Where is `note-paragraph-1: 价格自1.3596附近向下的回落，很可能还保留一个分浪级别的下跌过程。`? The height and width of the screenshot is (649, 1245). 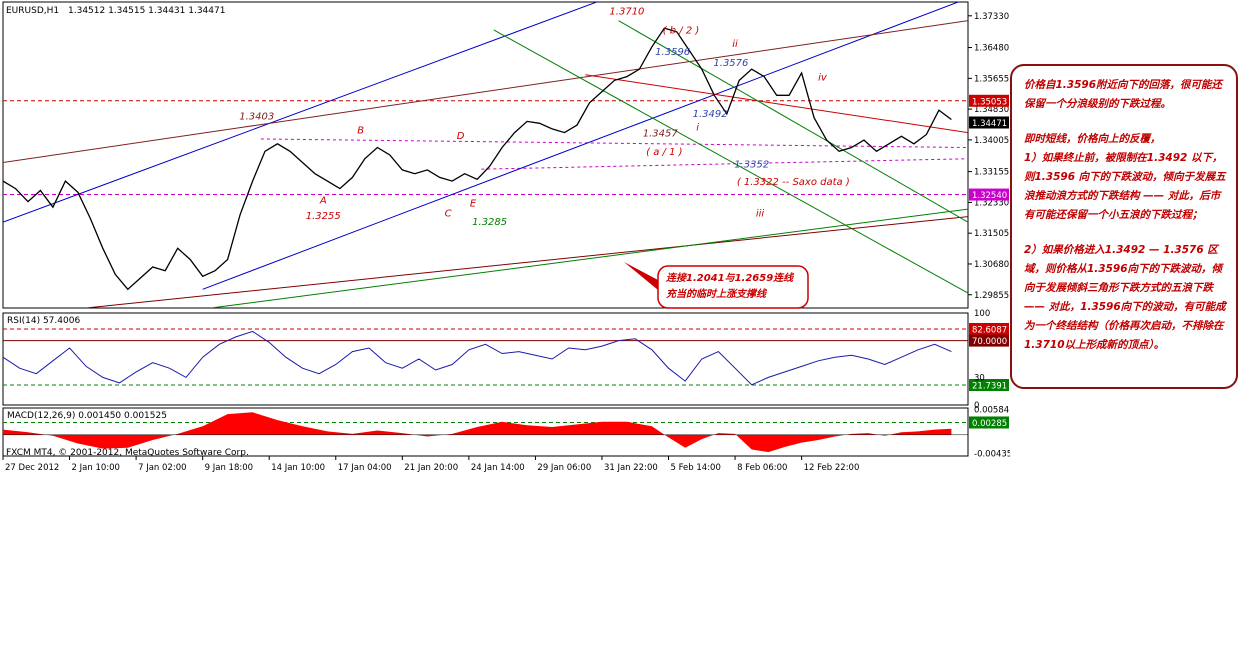 note-paragraph-1: 价格自1.3596附近向下的回落，很可能还保留一个分浪级别的下跌过程。 is located at coordinates (1123, 94).